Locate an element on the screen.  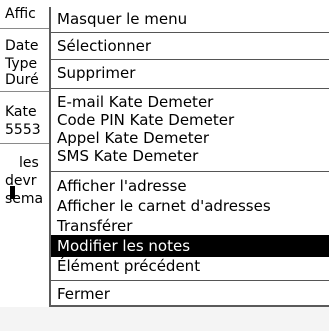
screen-bottom-area is located at coordinates (164, 319).